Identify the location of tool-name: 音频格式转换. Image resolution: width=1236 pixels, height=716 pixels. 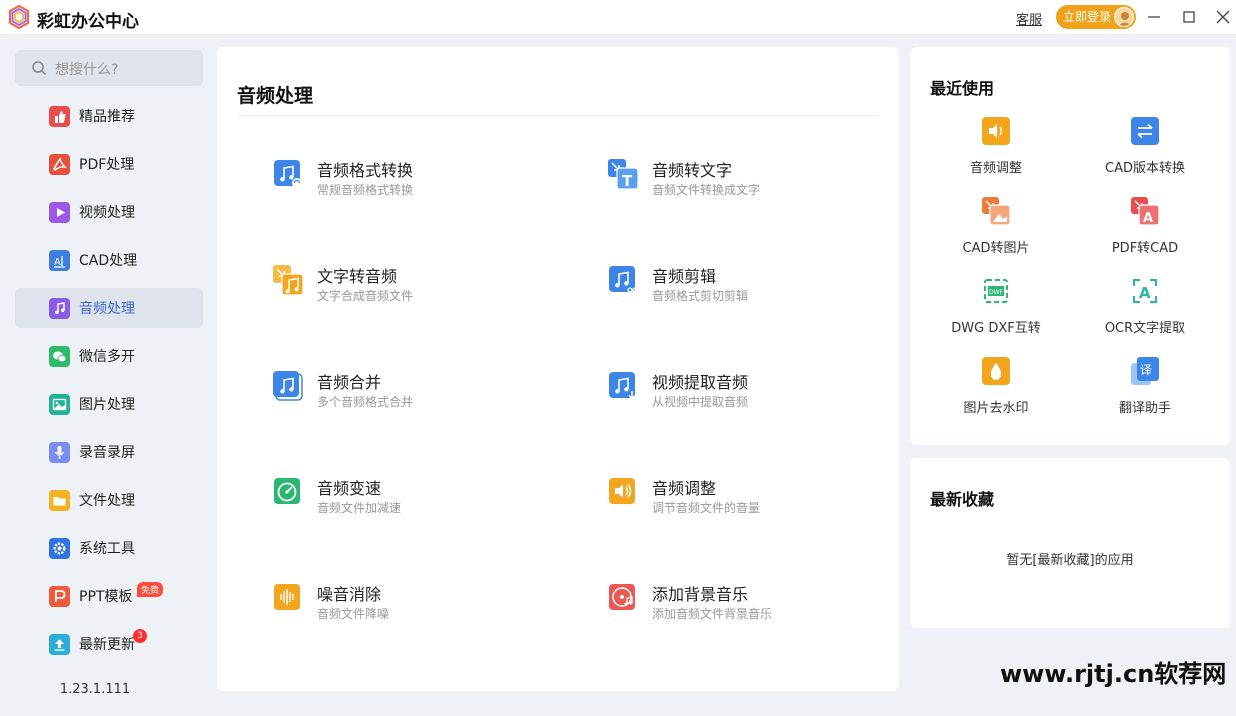
(365, 170).